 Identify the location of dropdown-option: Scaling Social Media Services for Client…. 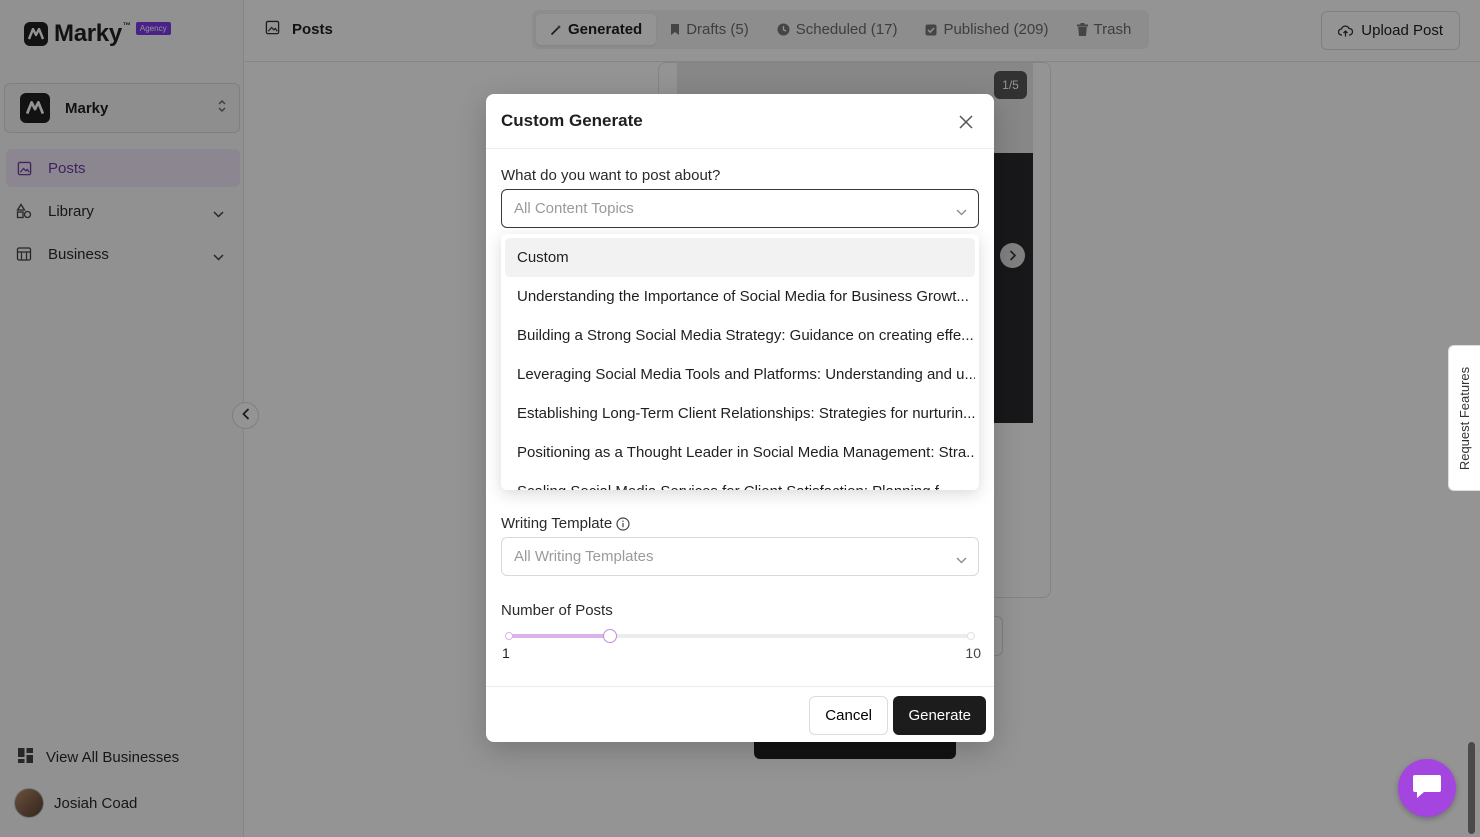
(740, 481).